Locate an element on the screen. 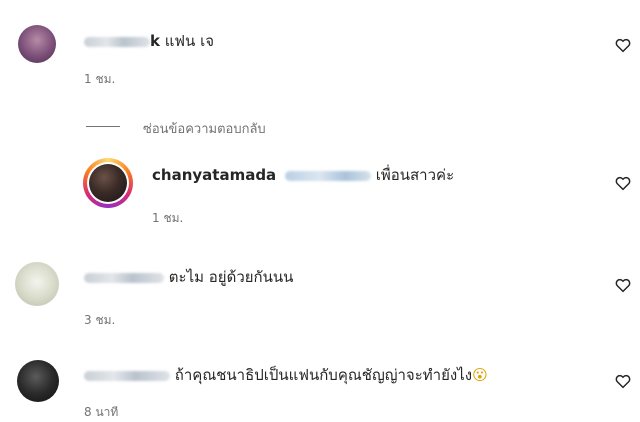 The height and width of the screenshot is (422, 640). hide-replies-button: ซ่อนข้อความตอบกลับ is located at coordinates (204, 128).